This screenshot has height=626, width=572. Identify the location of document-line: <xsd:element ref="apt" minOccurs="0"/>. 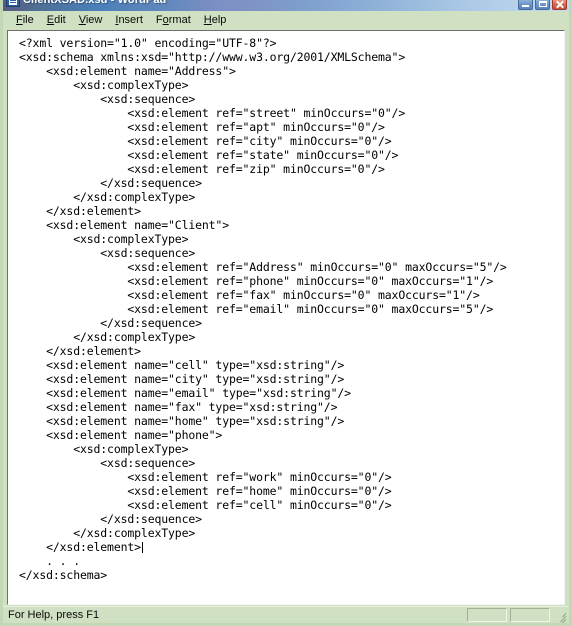
(202, 127).